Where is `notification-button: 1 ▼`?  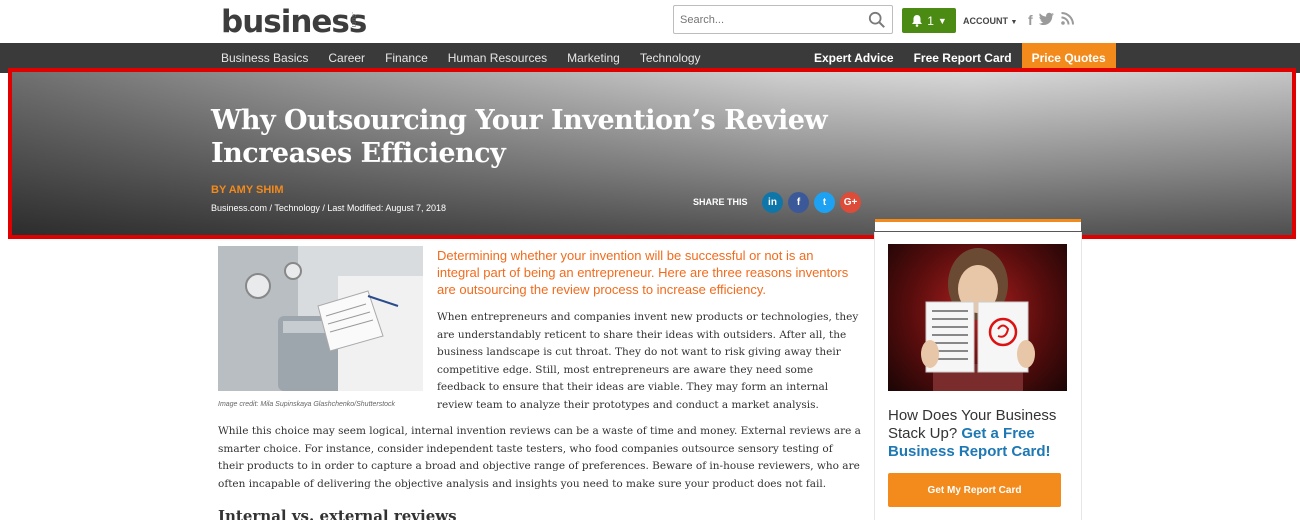 notification-button: 1 ▼ is located at coordinates (929, 20).